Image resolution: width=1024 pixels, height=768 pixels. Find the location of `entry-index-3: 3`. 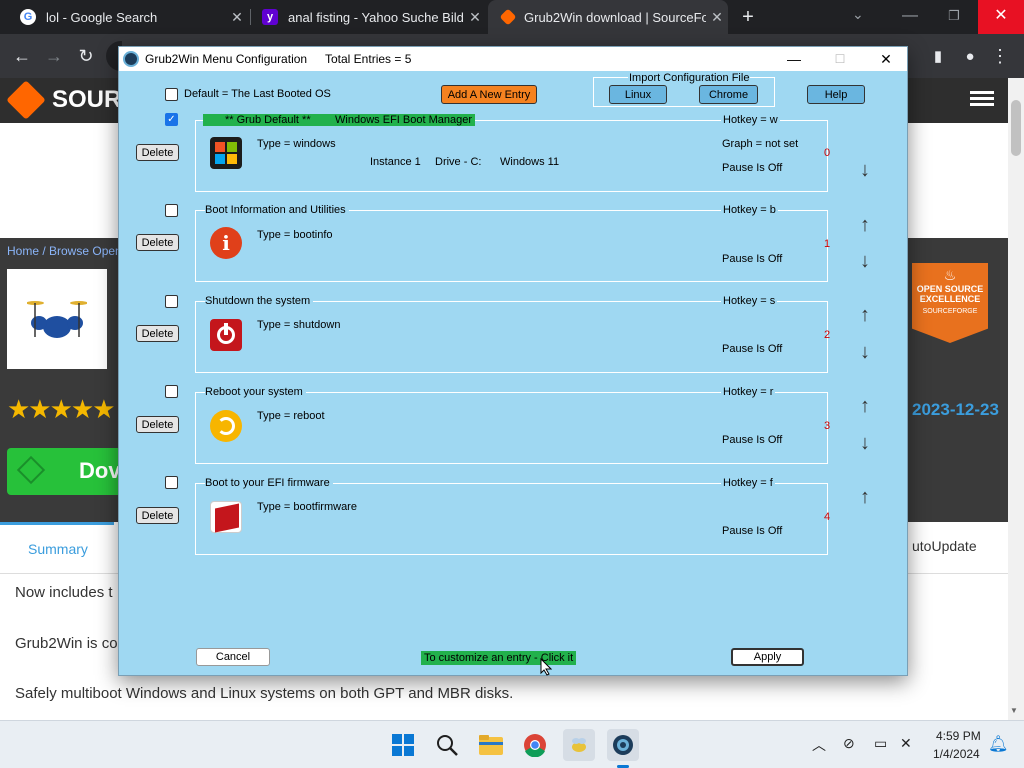

entry-index-3: 3 is located at coordinates (827, 426).